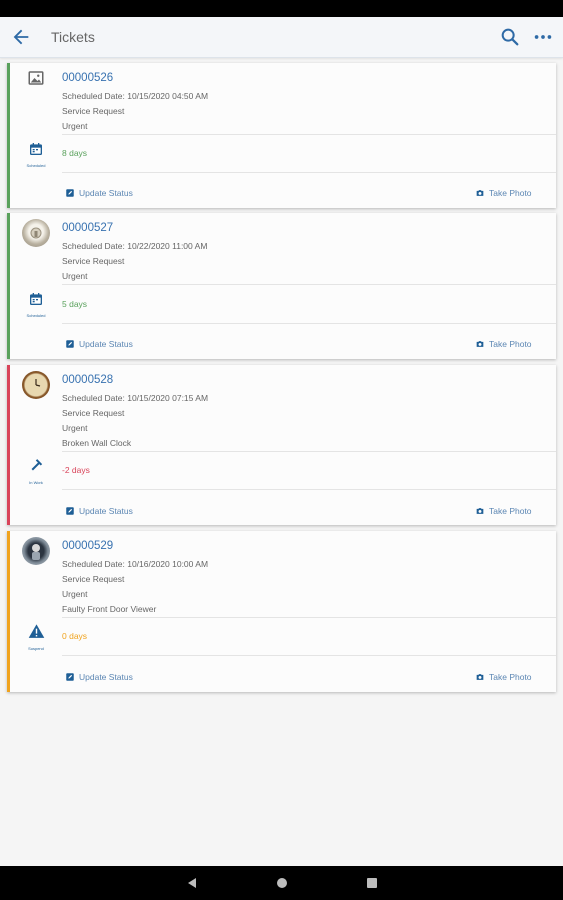 This screenshot has height=900, width=563. Describe the element at coordinates (87, 380) in the screenshot. I see `ticket-id-link: 00000528` at that location.